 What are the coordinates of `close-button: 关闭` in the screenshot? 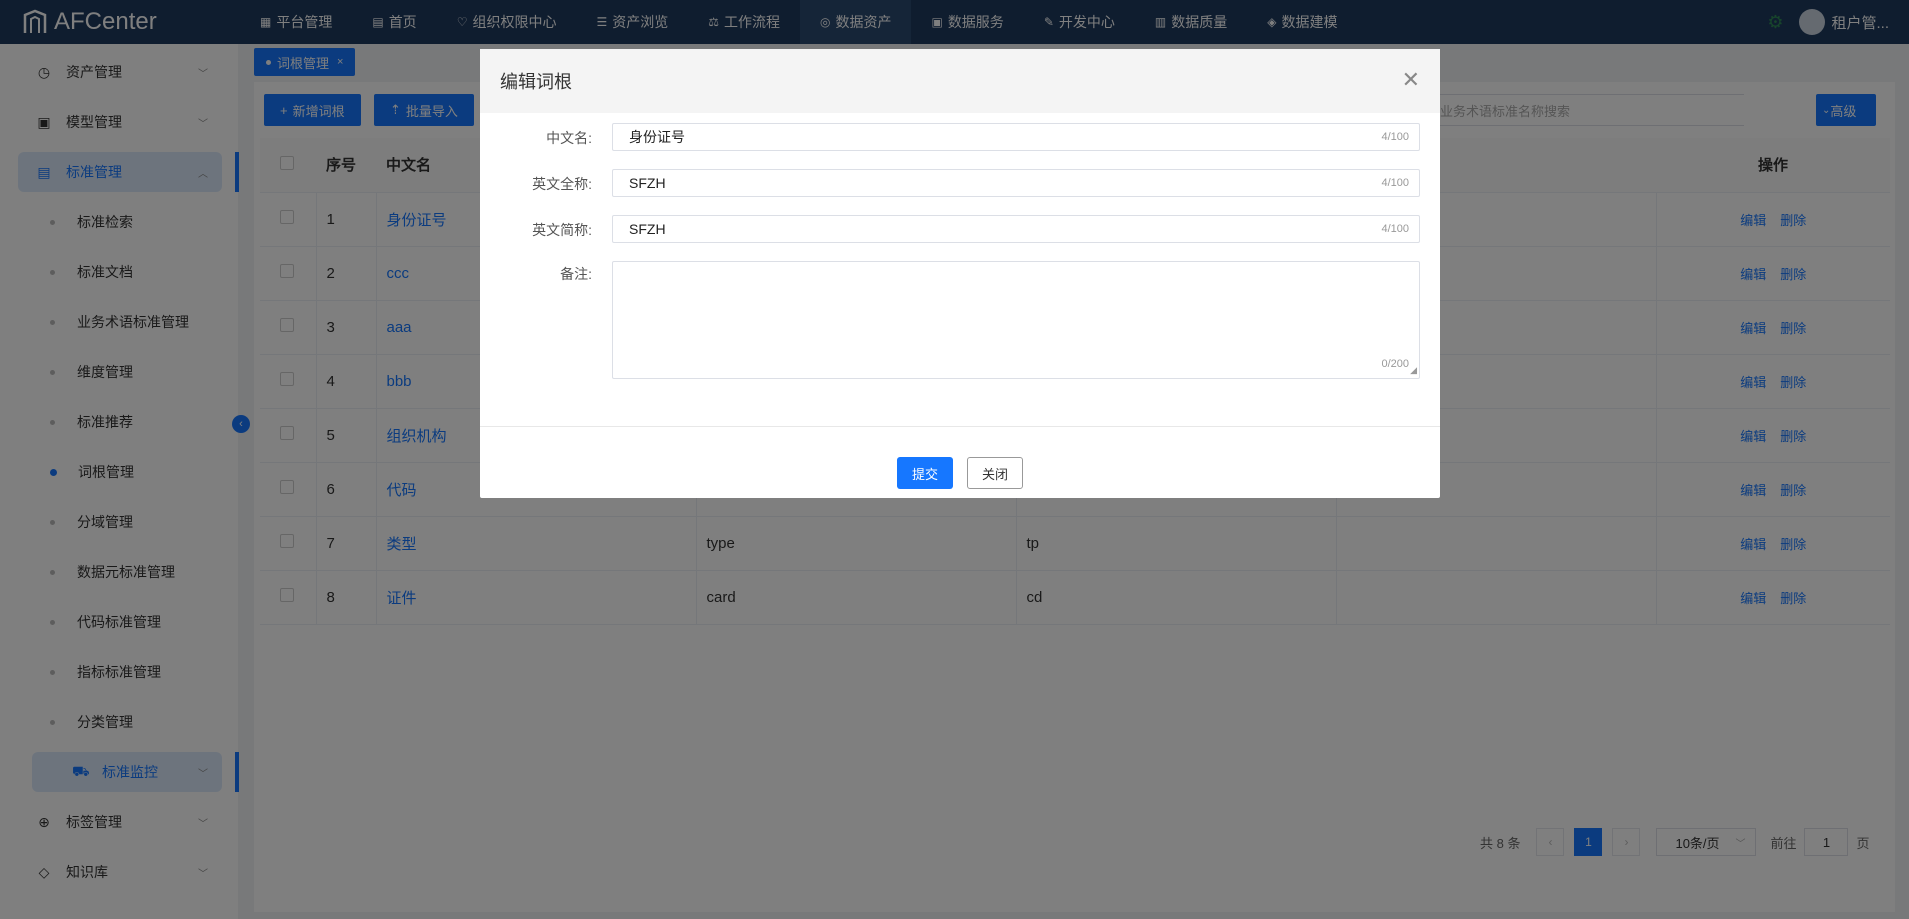 It's located at (995, 473).